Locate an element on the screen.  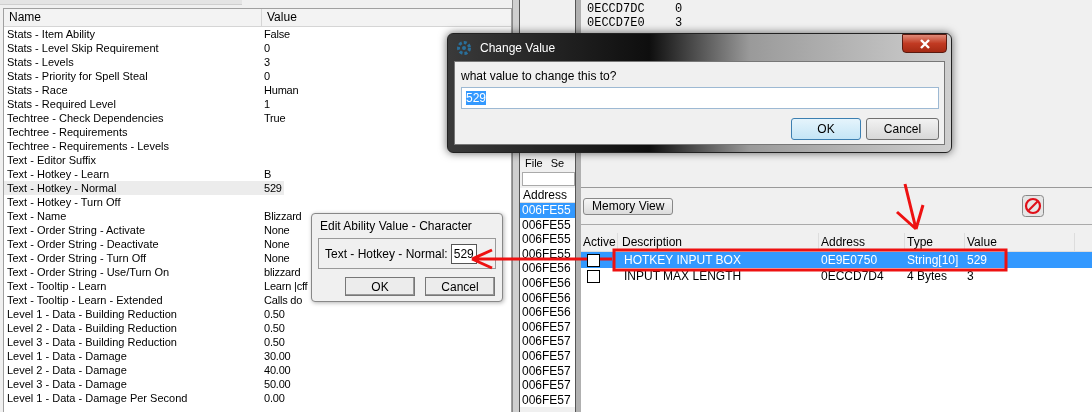
memory-address: 0ECCD7E0 is located at coordinates (616, 23).